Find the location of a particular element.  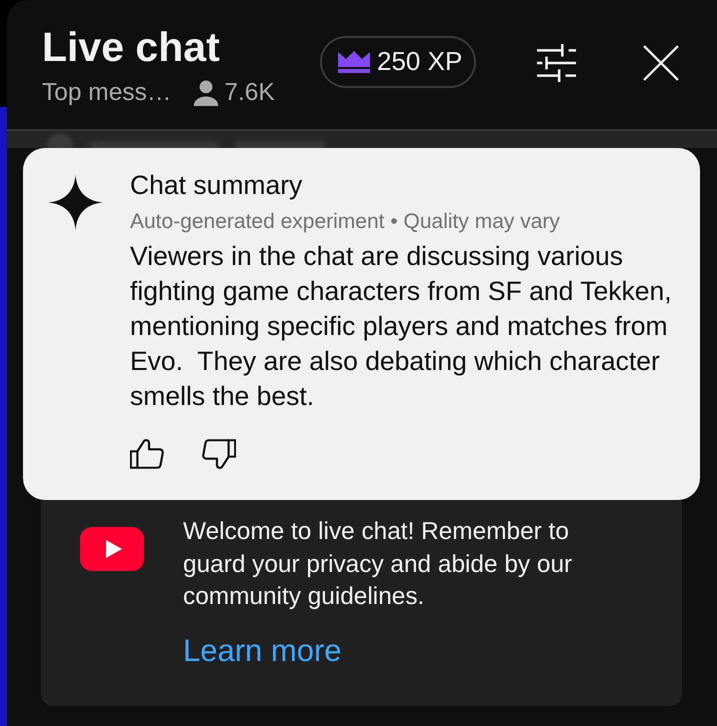

welcome-message: Welcome to live chat! Remember to guard your privacy and abide by our community guidelines. is located at coordinates (378, 564).